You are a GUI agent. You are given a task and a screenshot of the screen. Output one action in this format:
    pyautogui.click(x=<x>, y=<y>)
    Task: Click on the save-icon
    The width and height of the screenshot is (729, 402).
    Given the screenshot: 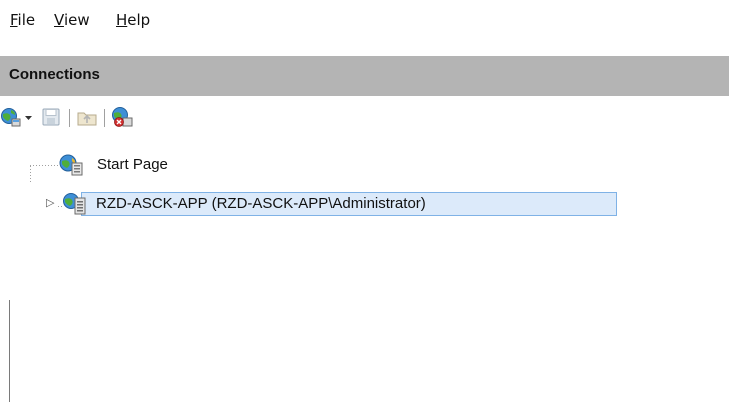 What is the action you would take?
    pyautogui.click(x=51, y=117)
    